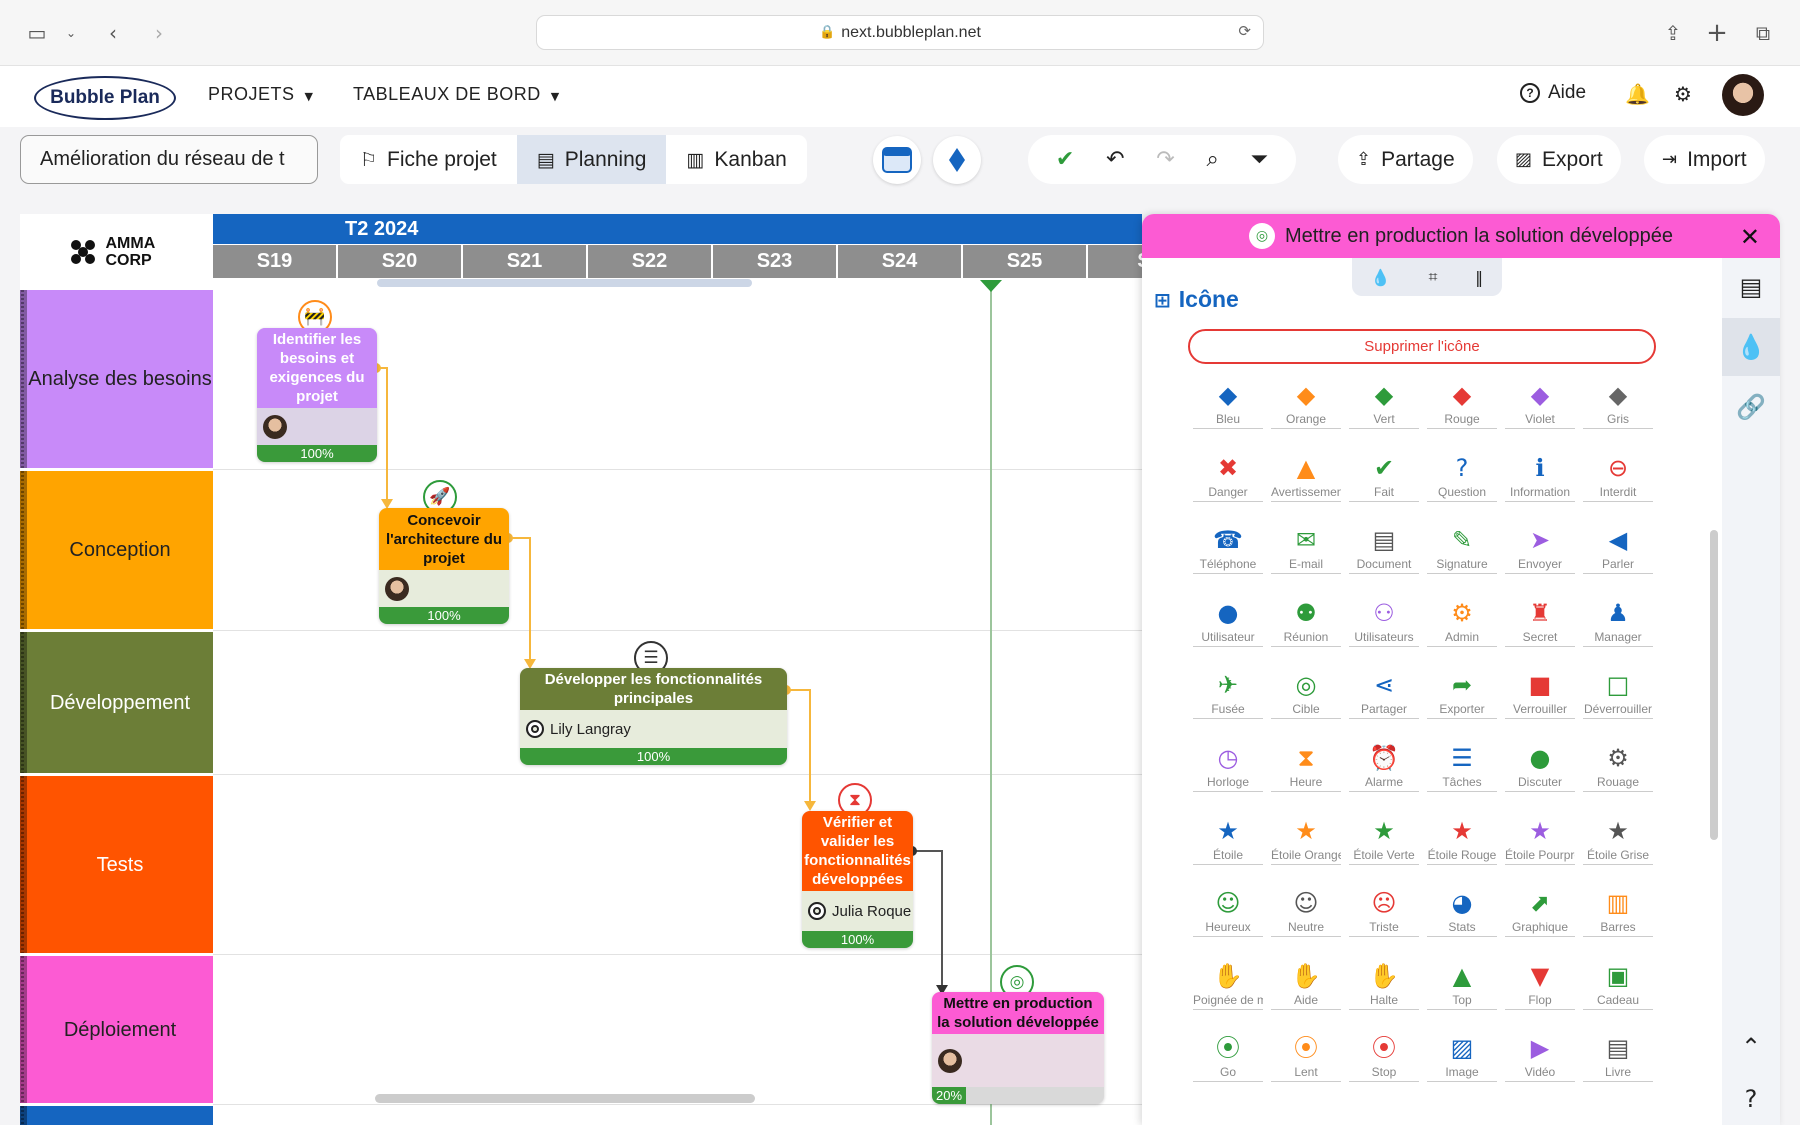  Describe the element at coordinates (1306, 988) in the screenshot. I see `icon-option-49: ✋Aide` at that location.